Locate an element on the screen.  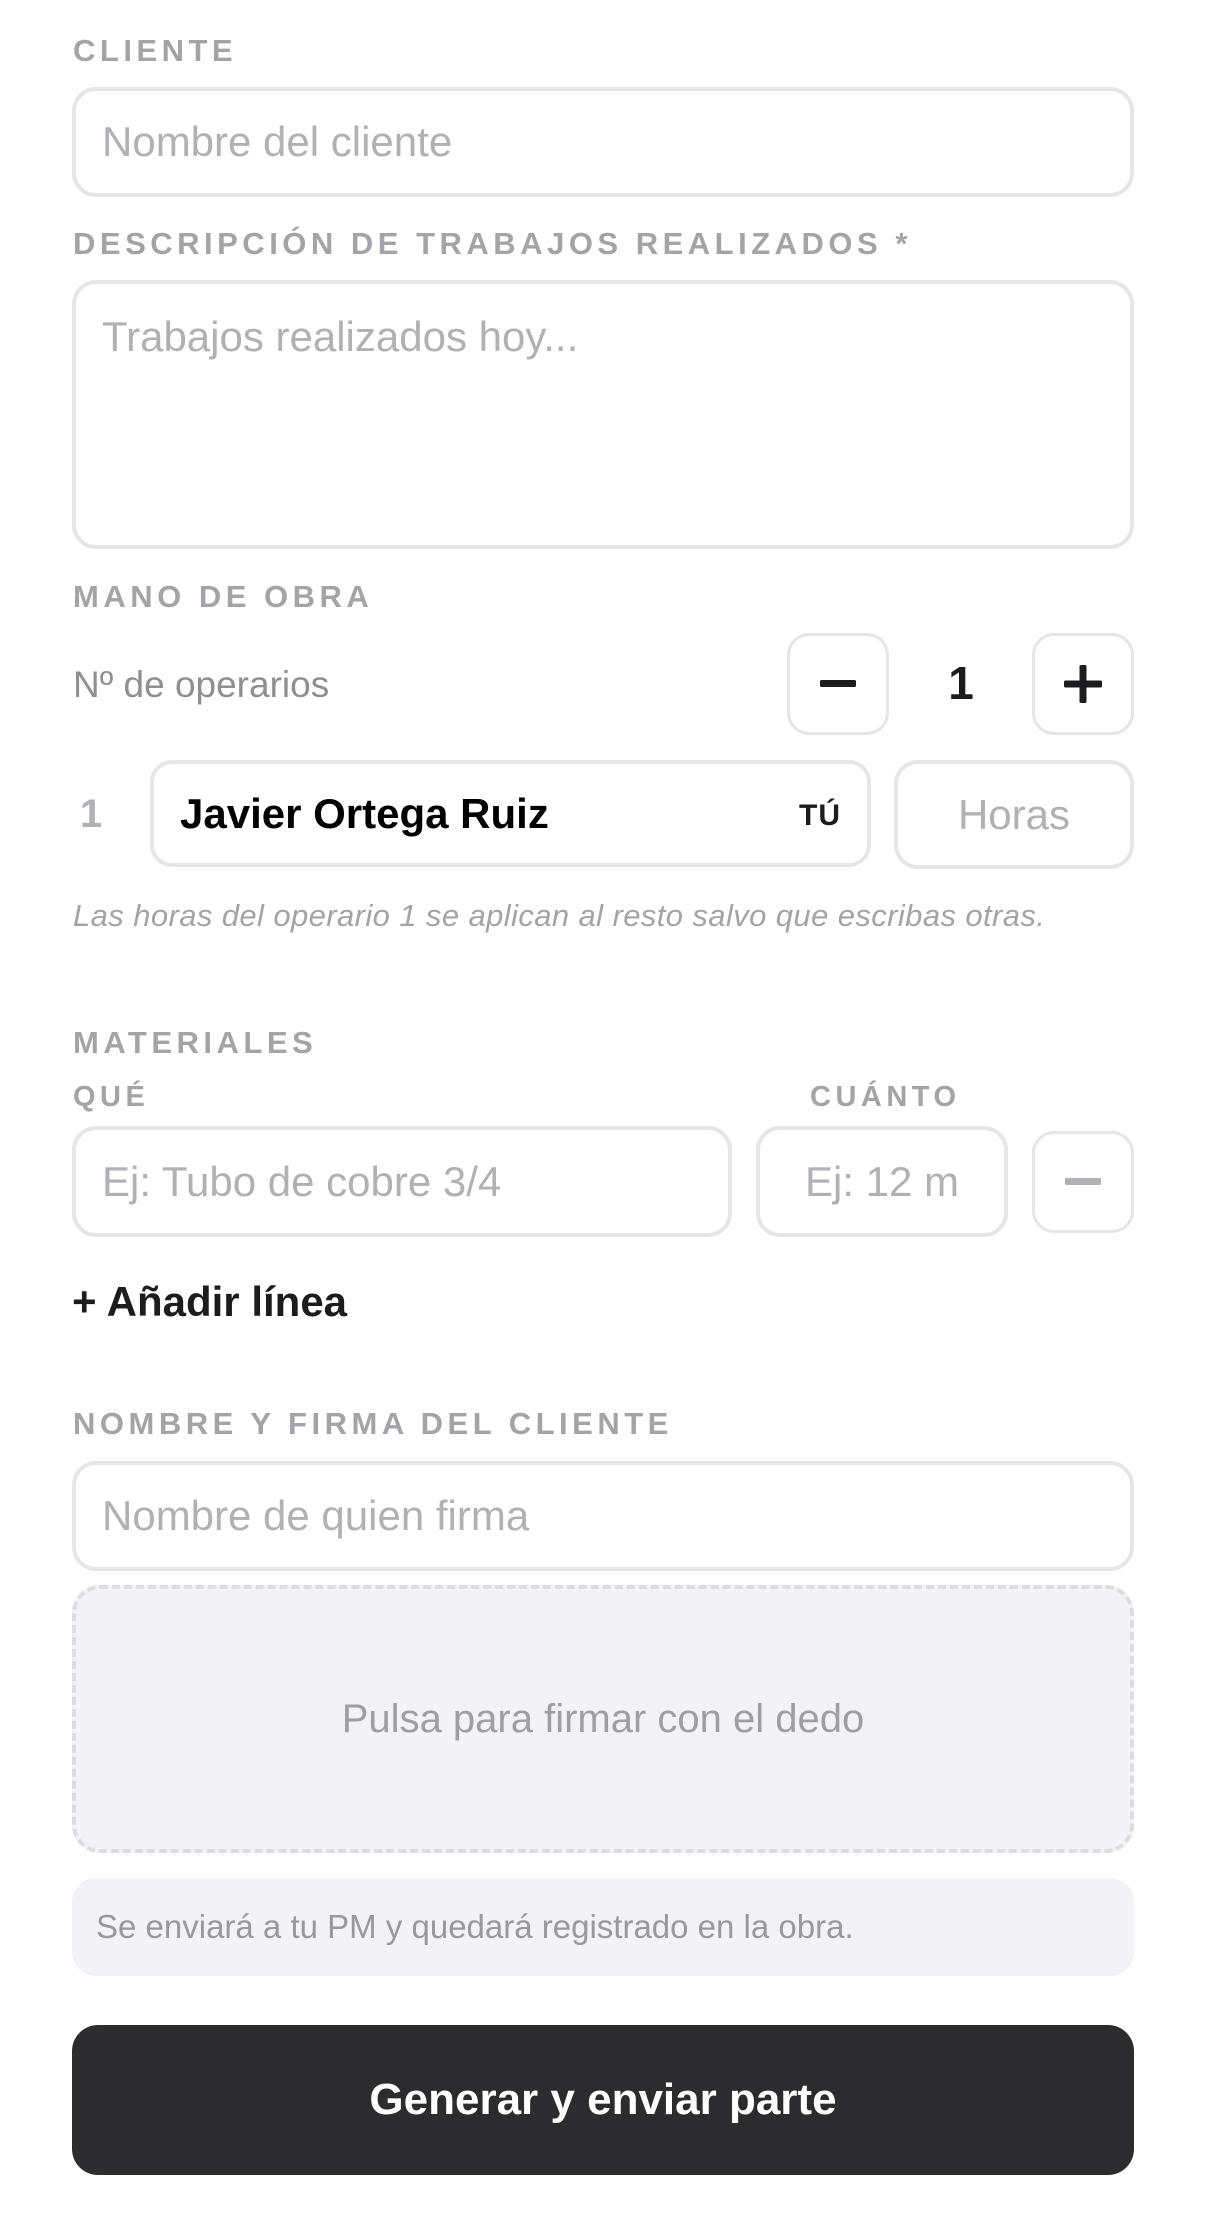
client-name-input is located at coordinates (603, 142).